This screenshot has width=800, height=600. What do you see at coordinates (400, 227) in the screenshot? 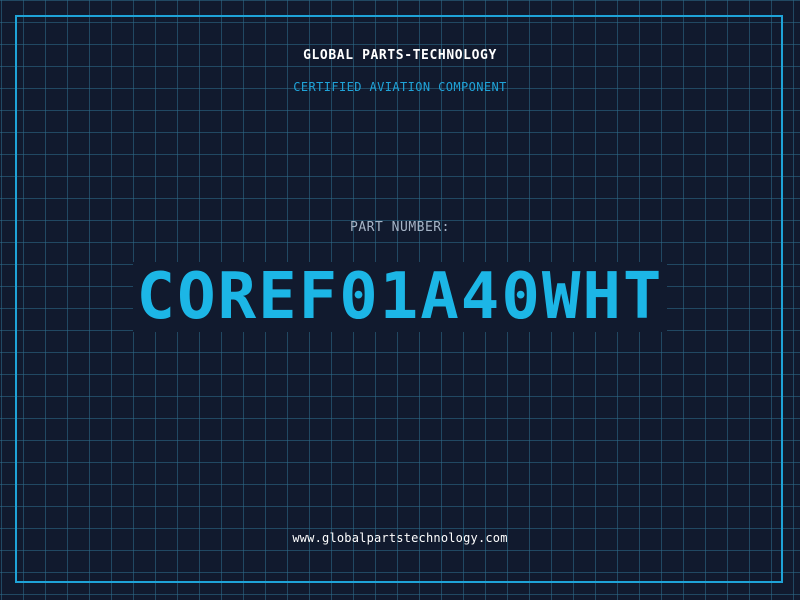
I see `part-number-label: PART NUMBER:` at bounding box center [400, 227].